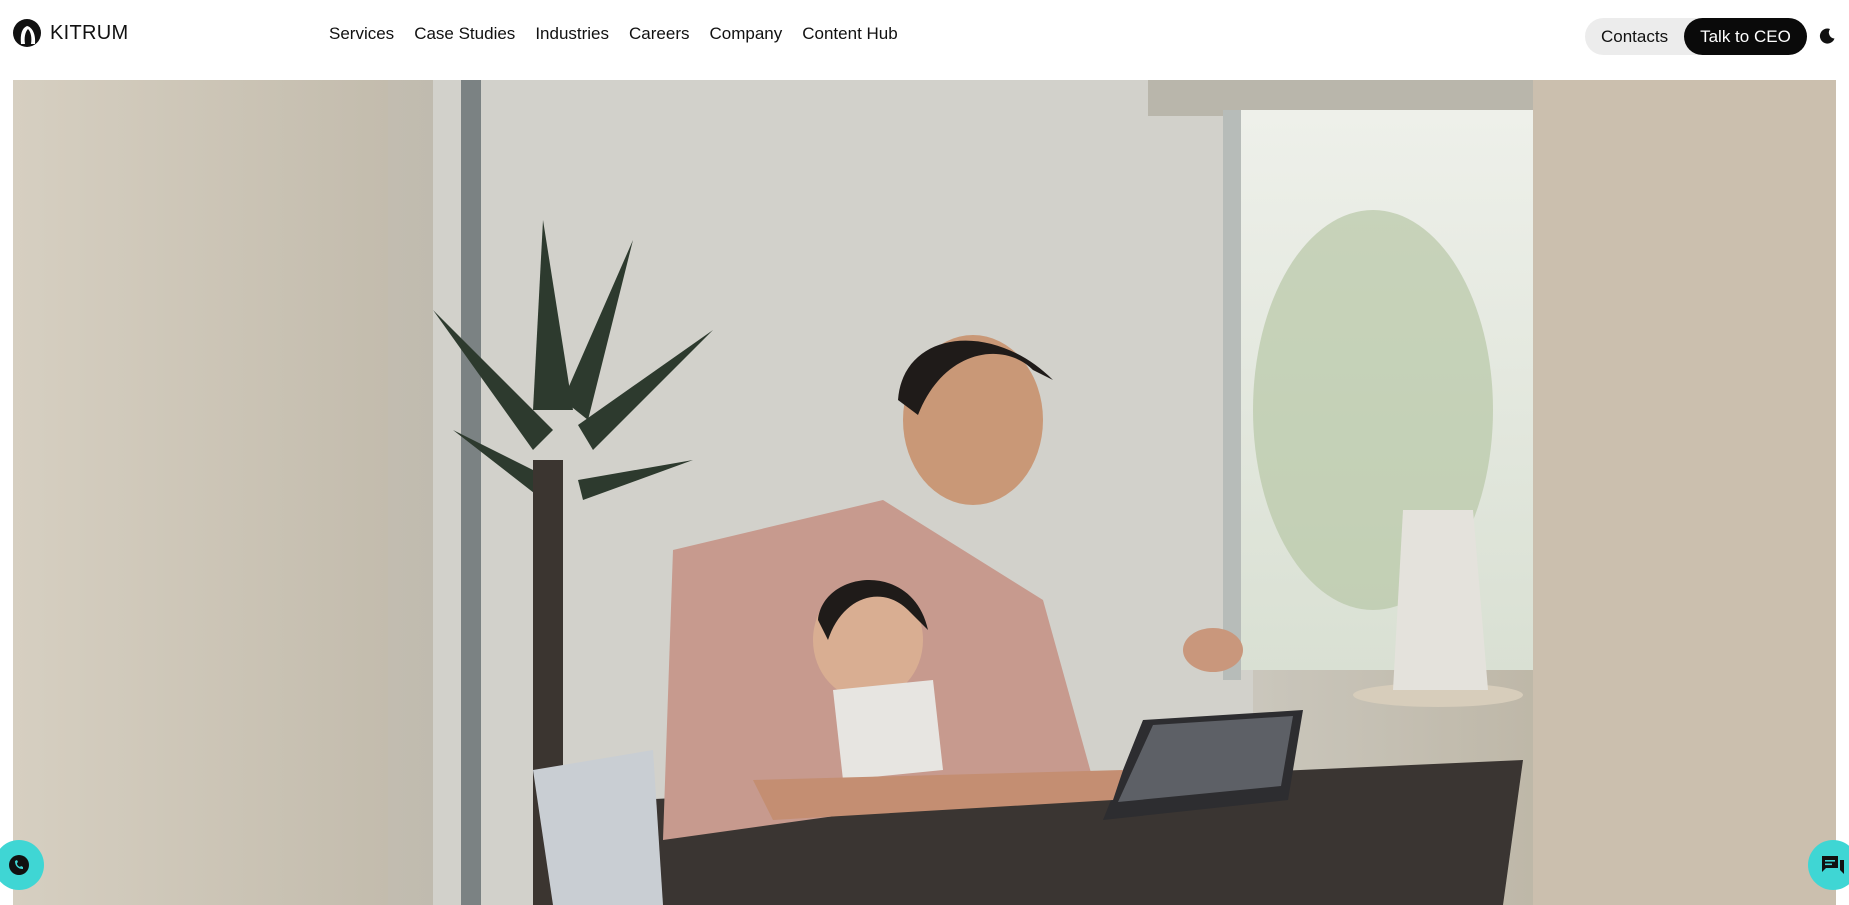  What do you see at coordinates (1827, 36) in the screenshot?
I see `moon-icon` at bounding box center [1827, 36].